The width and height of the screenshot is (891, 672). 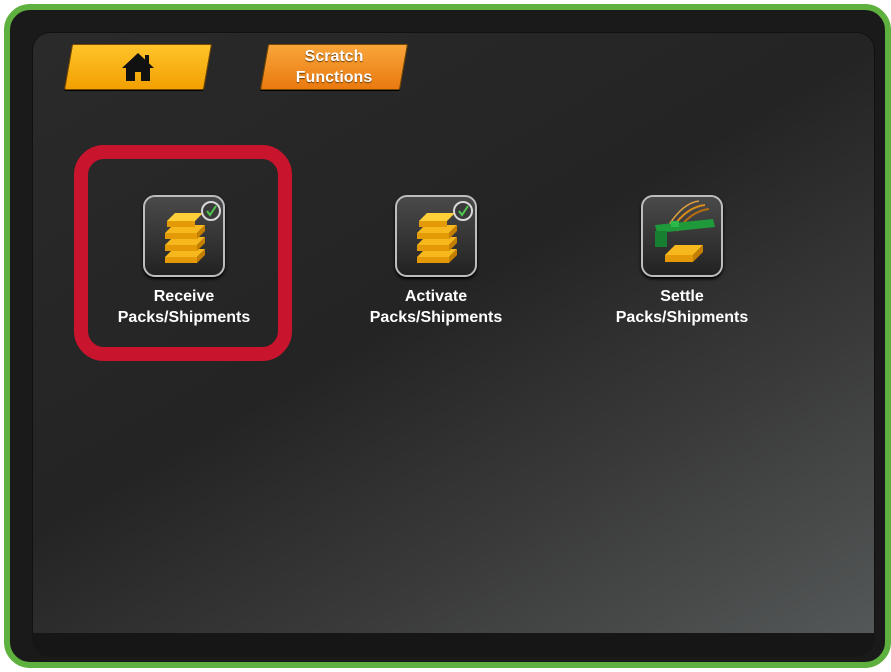 I want to click on settle-packs-tile: Settle Packs/Shipments, so click(x=682, y=261).